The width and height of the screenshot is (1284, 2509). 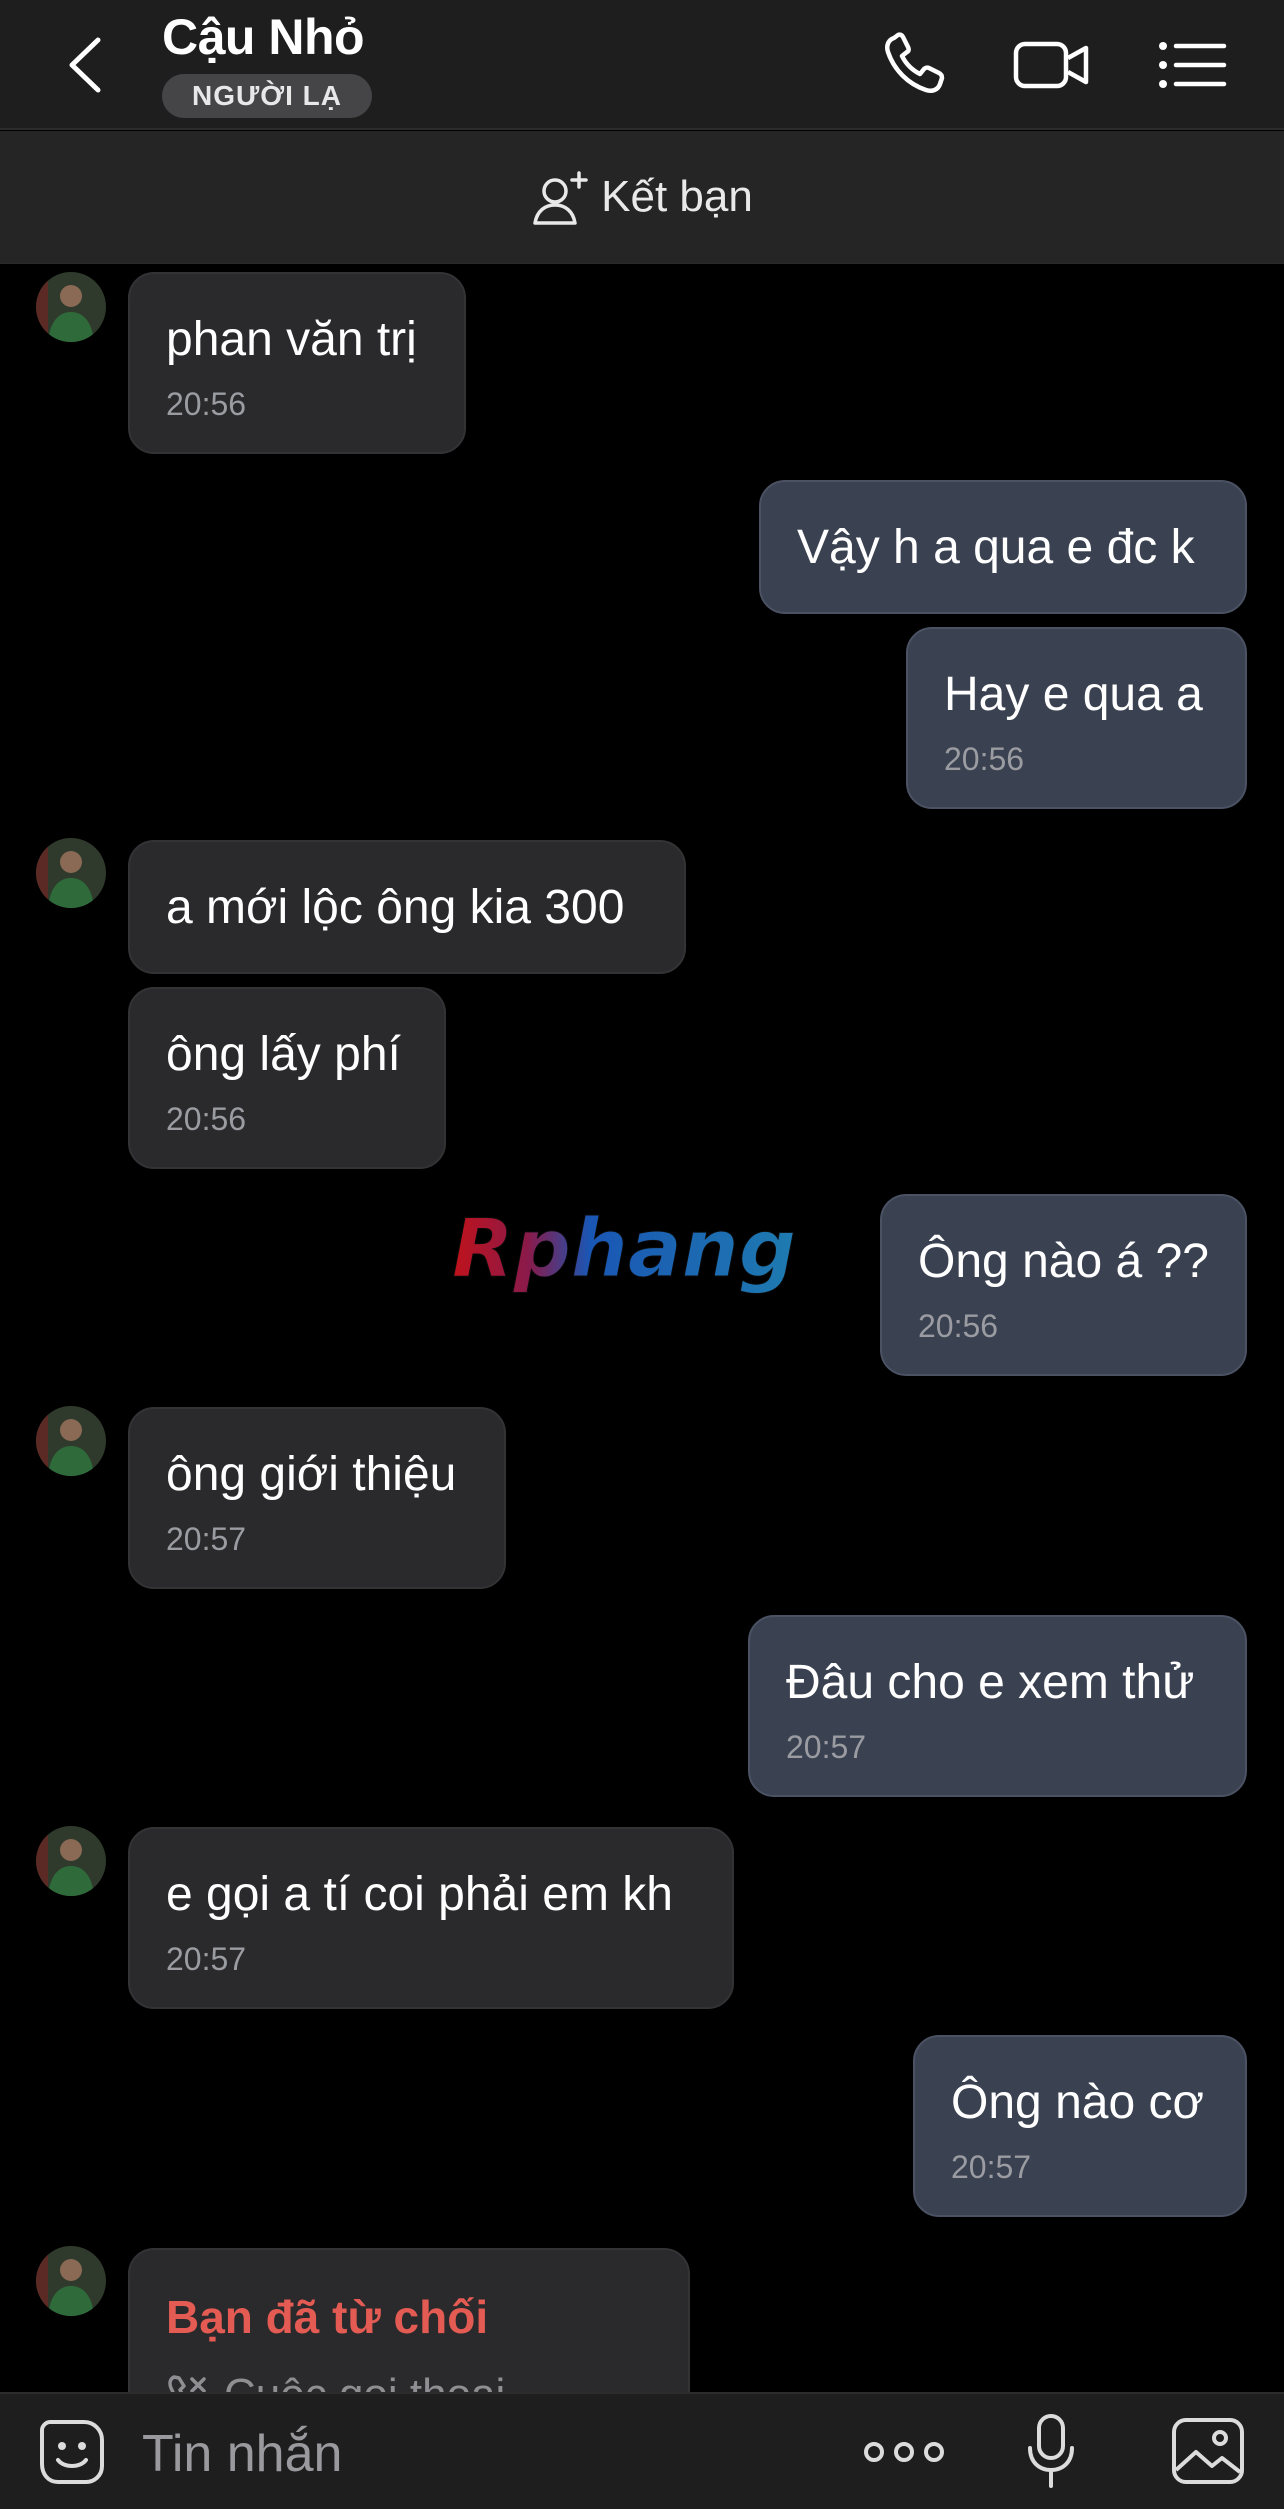 I want to click on message-bubble: a mới lộc ông kia 300, so click(x=407, y=907).